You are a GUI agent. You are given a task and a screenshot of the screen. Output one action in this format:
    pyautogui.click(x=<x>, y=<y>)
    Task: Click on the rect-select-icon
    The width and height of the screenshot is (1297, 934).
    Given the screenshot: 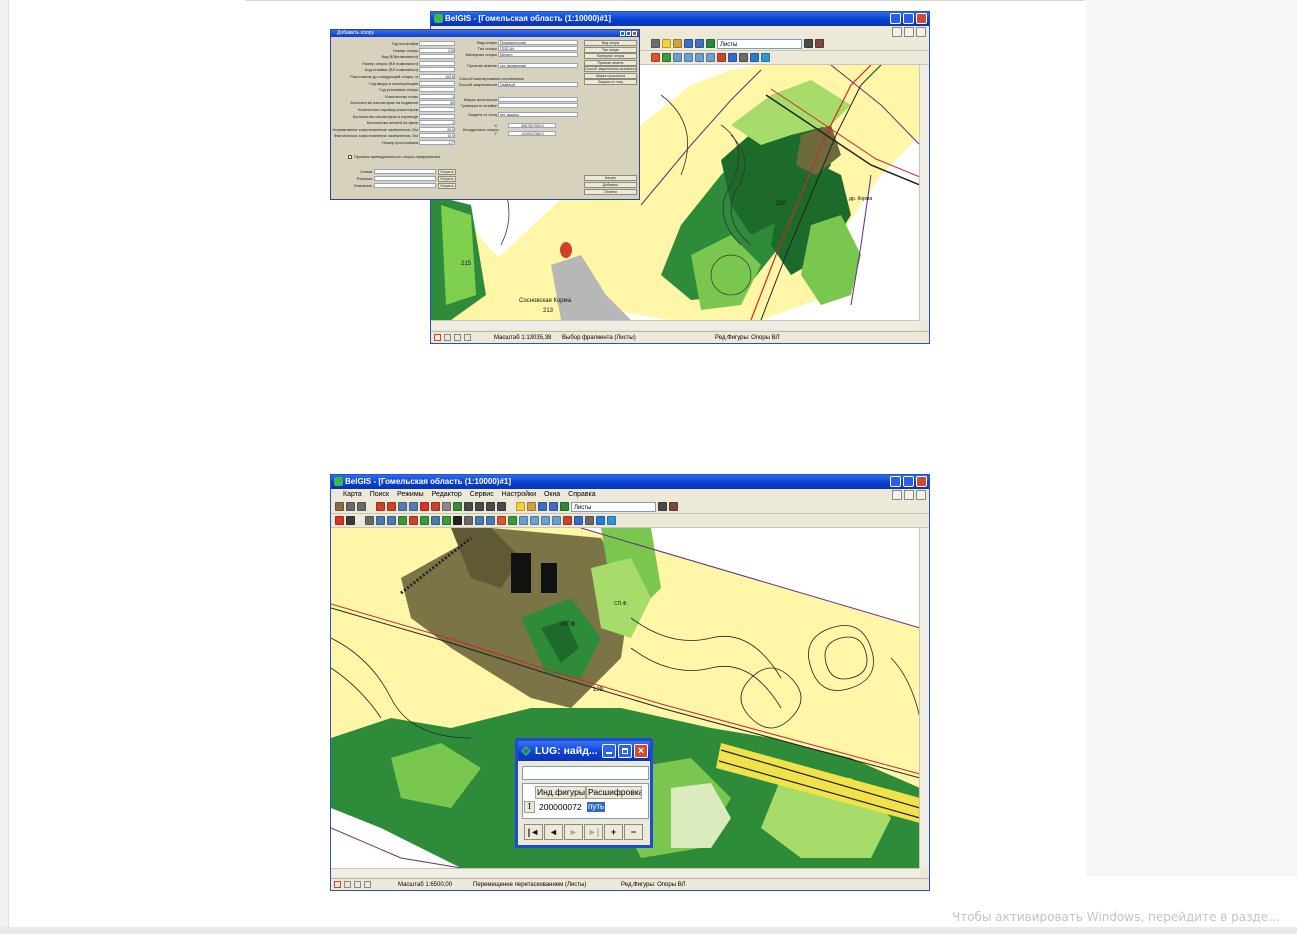 What is the action you would take?
    pyautogui.click(x=367, y=884)
    